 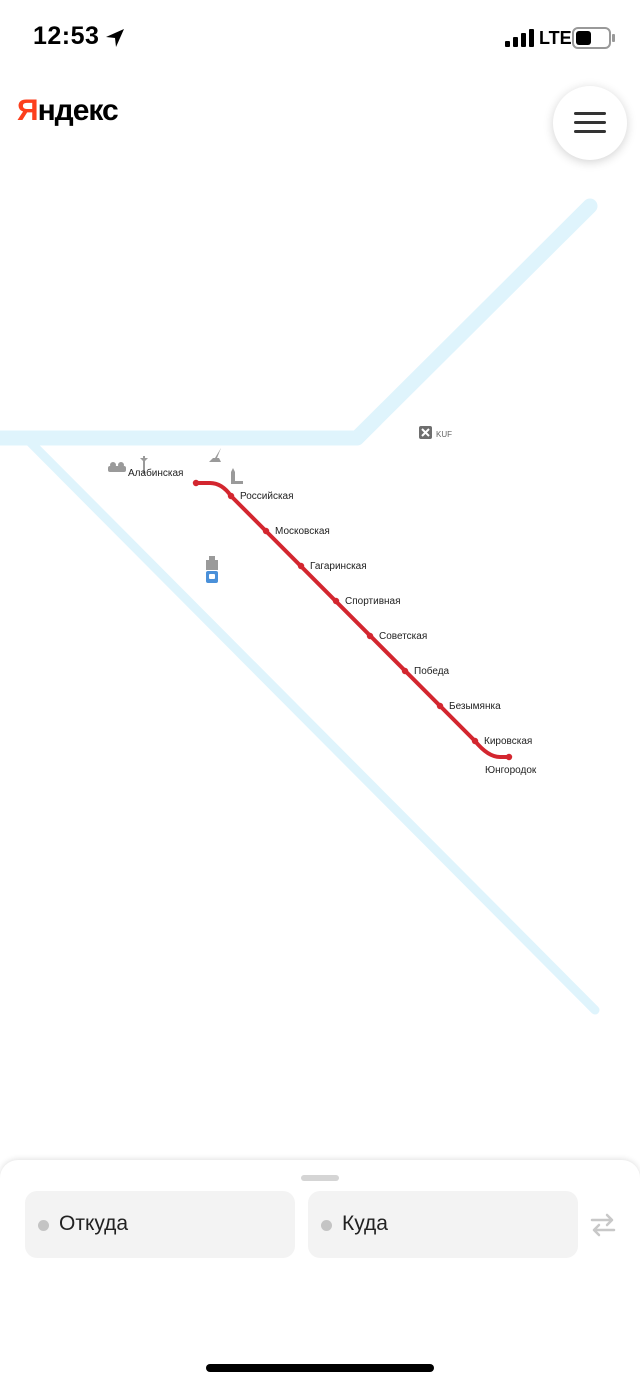 I want to click on to-placeholder: Куда, so click(x=365, y=1223).